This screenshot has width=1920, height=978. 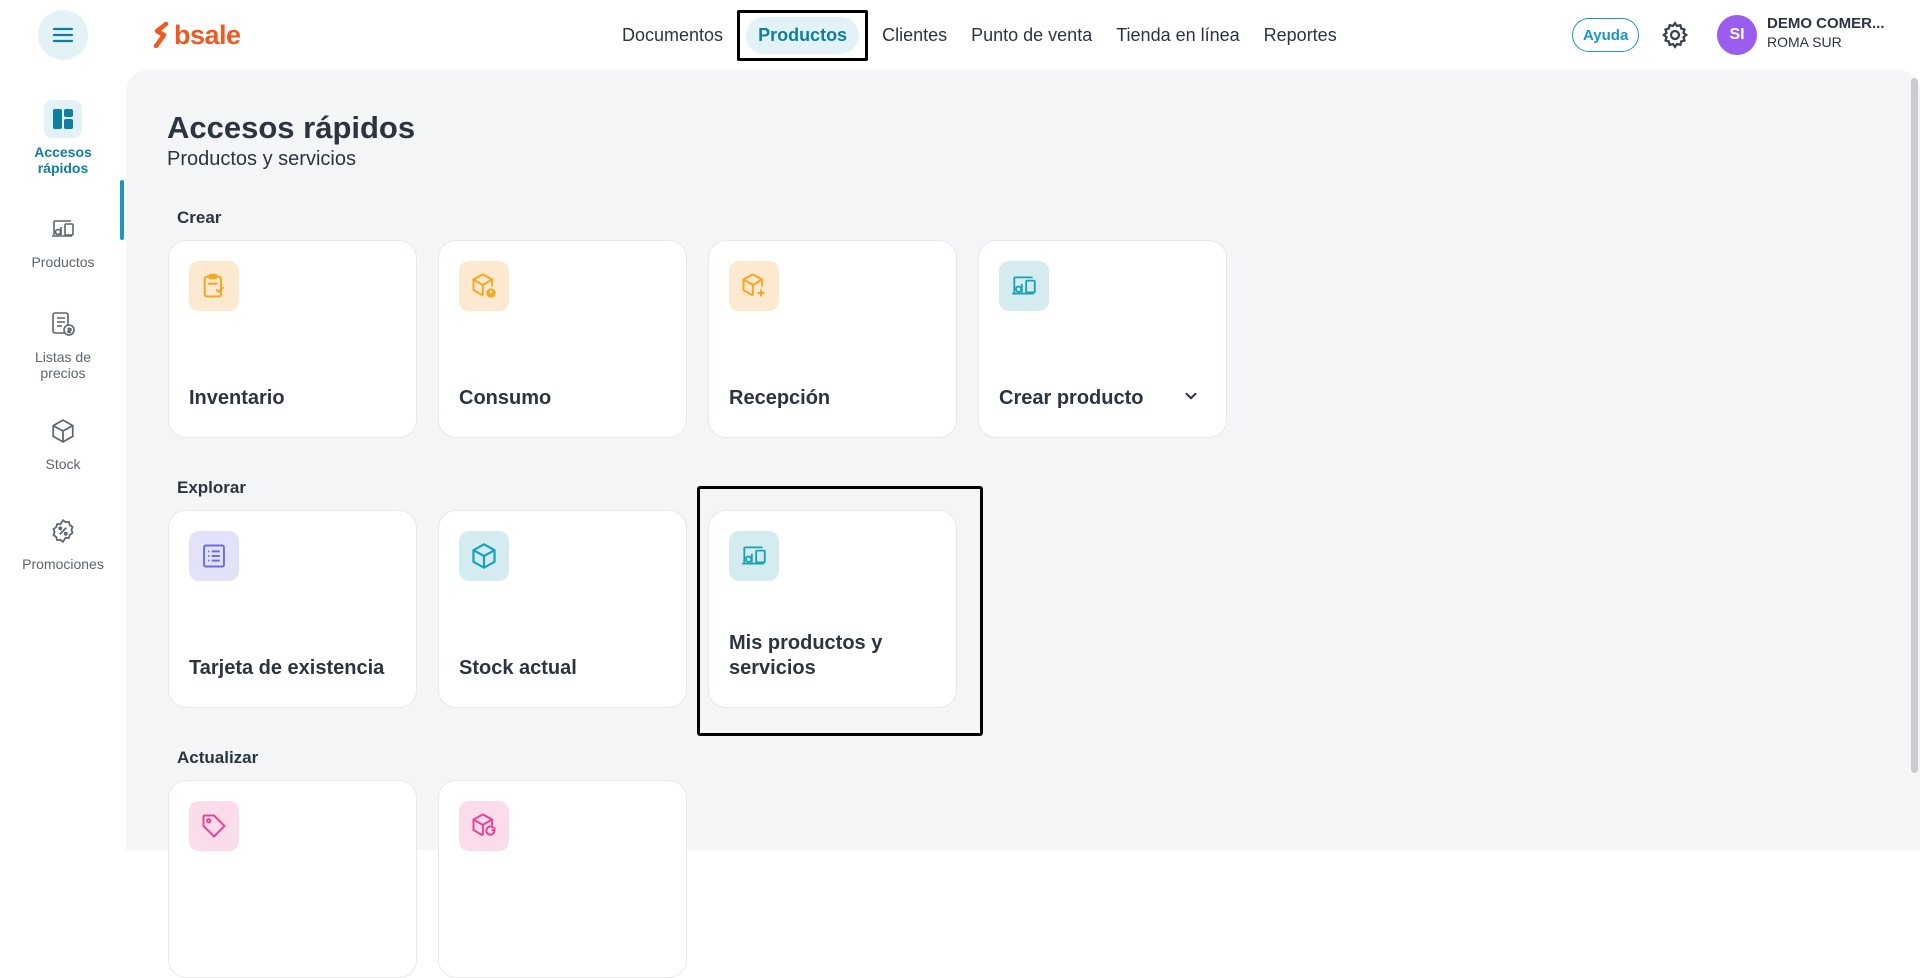 I want to click on nav-productos: Productos, so click(x=803, y=35).